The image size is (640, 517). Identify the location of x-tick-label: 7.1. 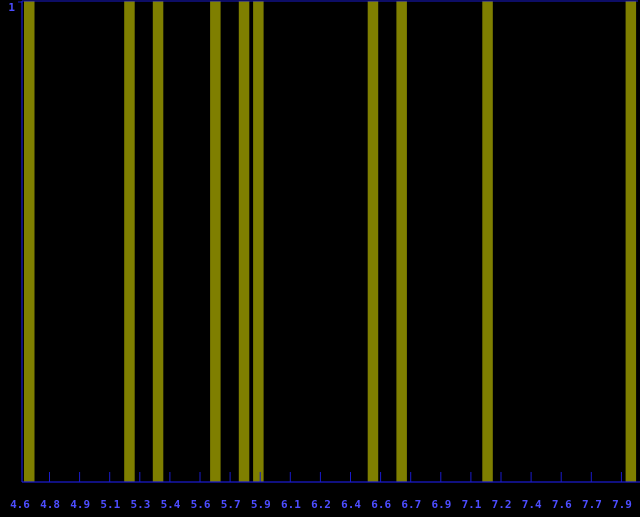
(472, 504).